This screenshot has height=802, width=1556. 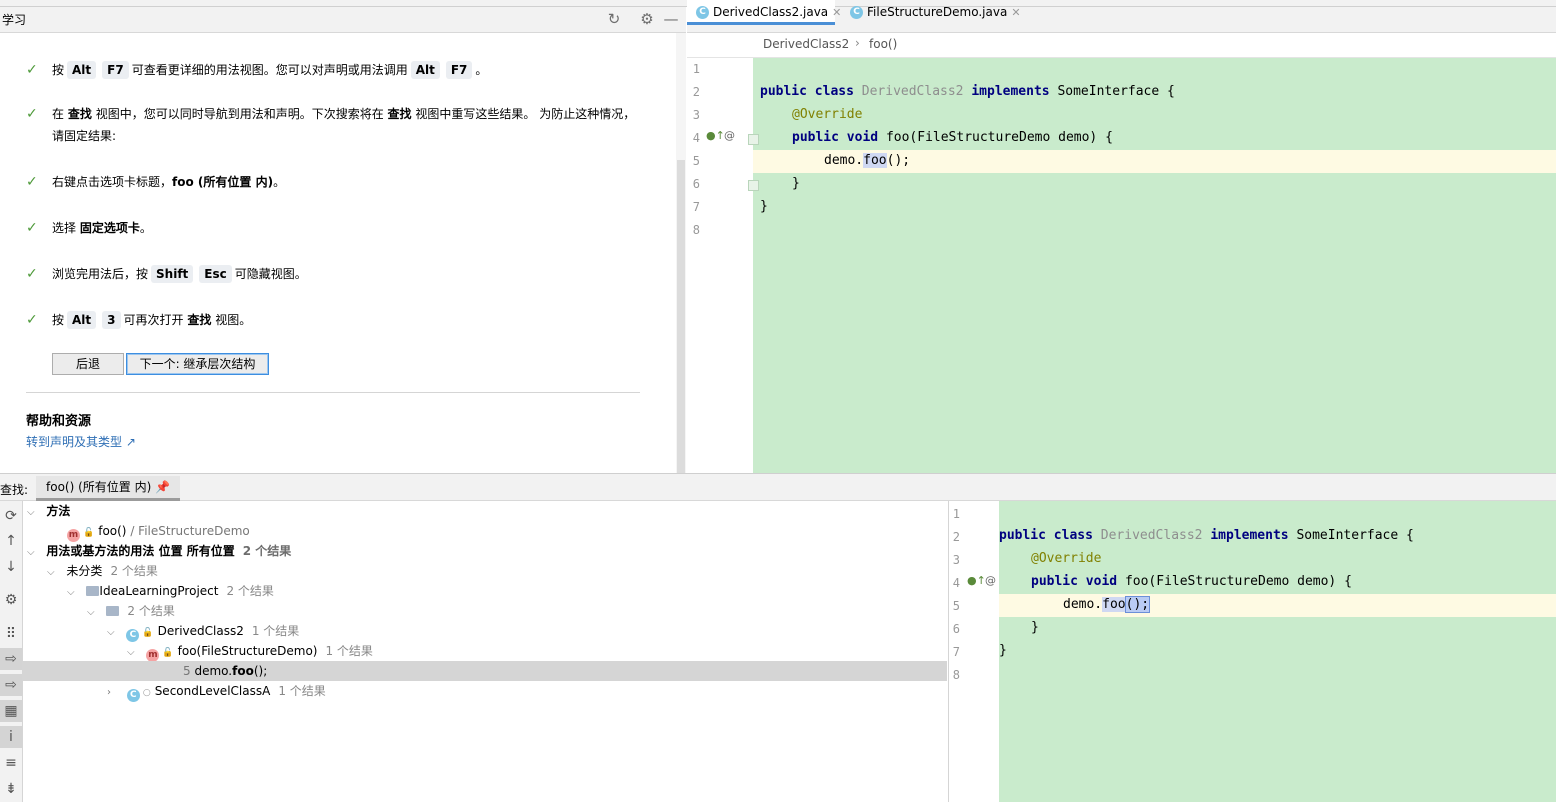 What do you see at coordinates (11, 600) in the screenshot?
I see `settings-icon: ⚙` at bounding box center [11, 600].